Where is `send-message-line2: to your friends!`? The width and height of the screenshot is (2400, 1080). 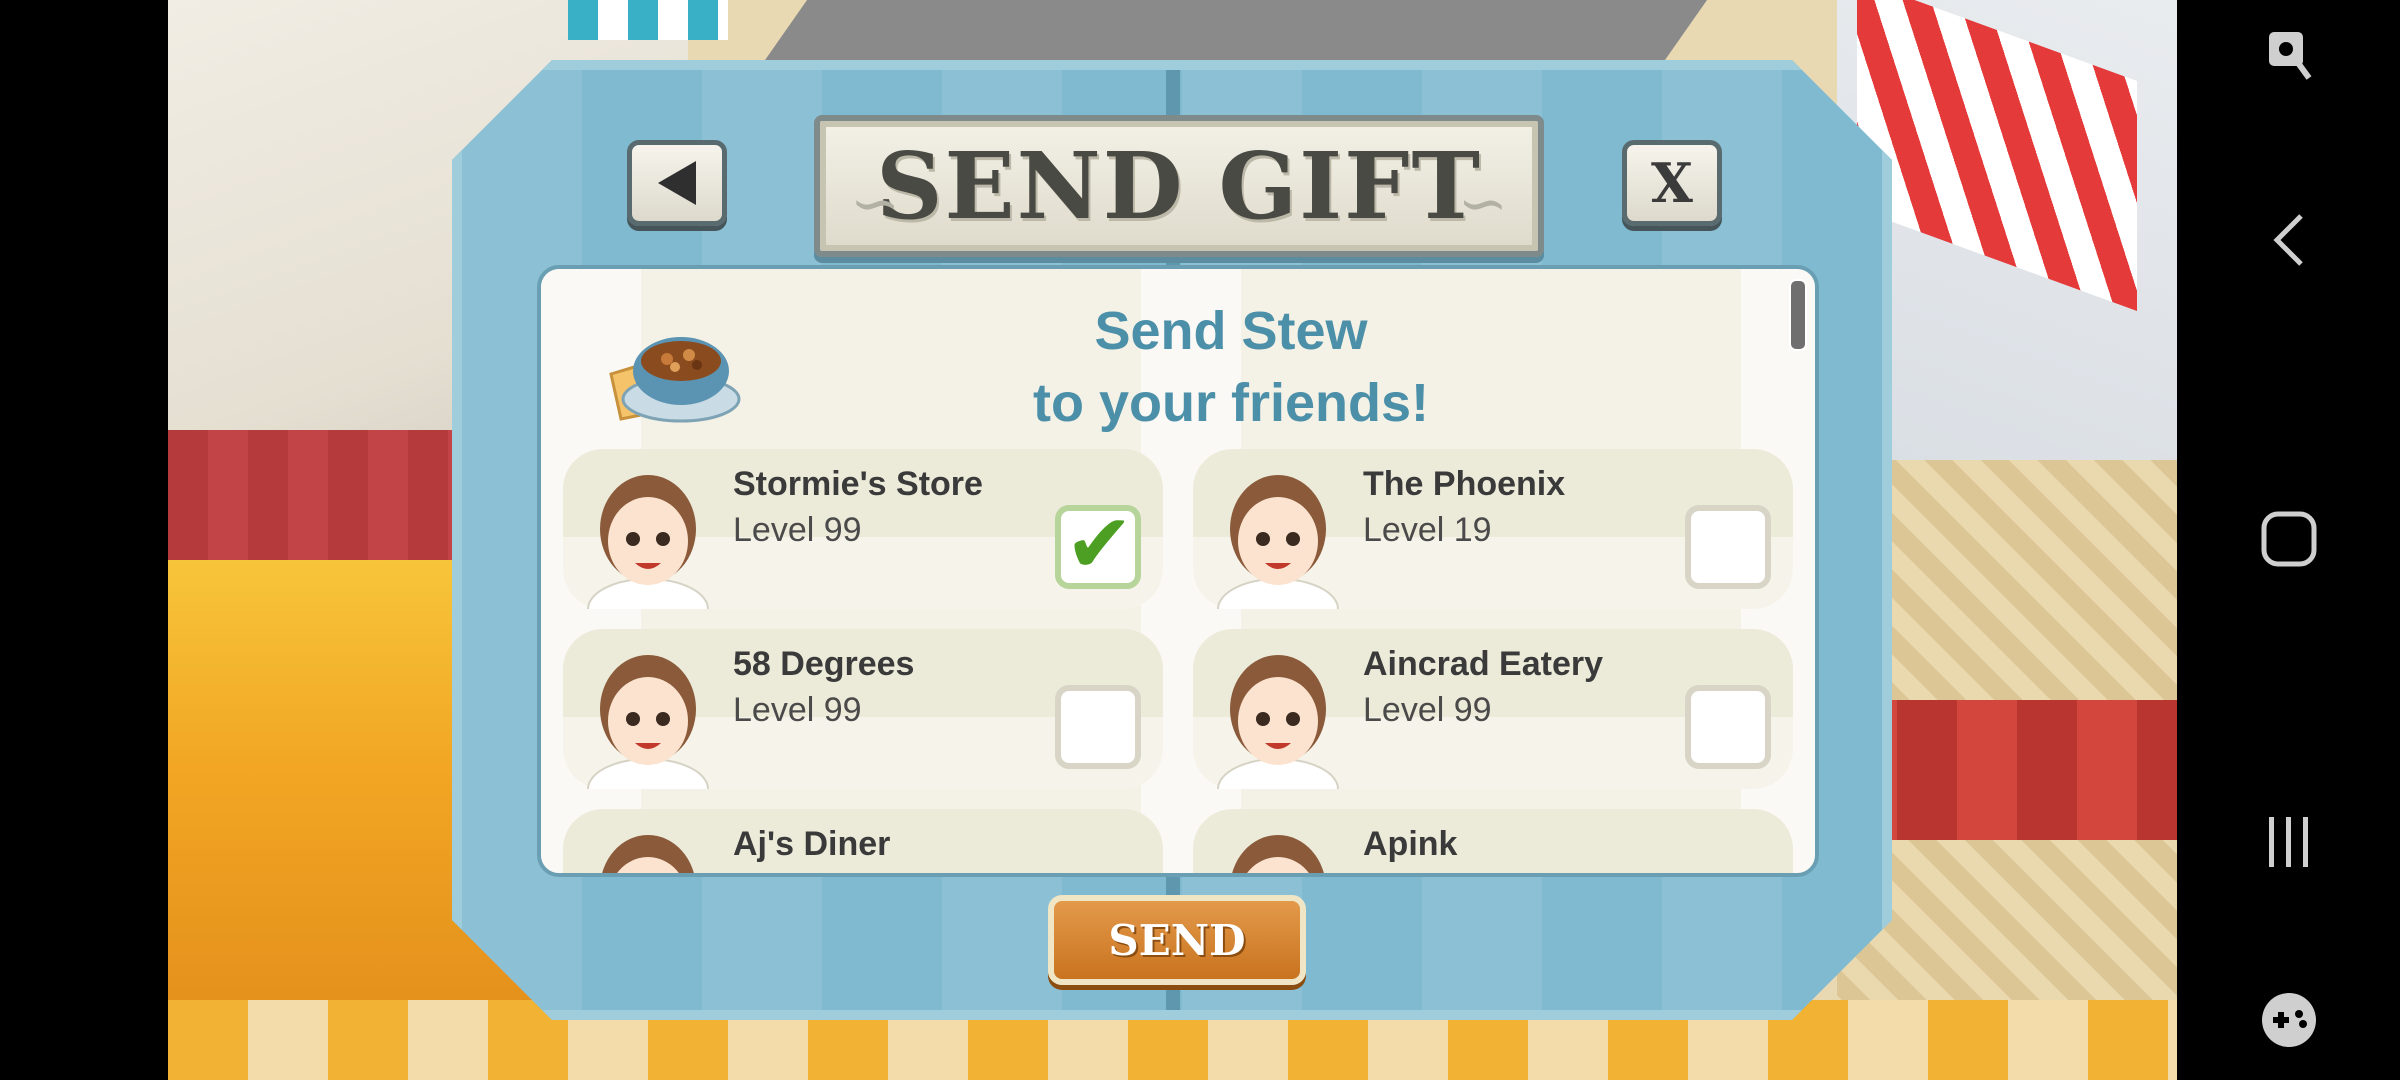 send-message-line2: to your friends! is located at coordinates (1230, 403).